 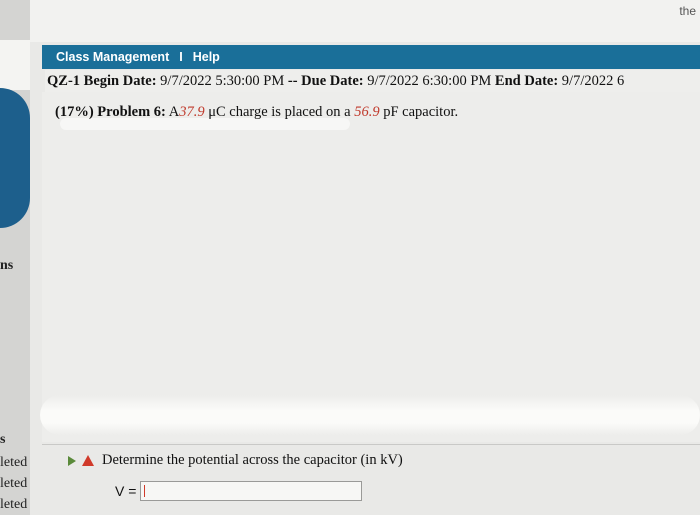 I want to click on problem-percent: (17%), so click(x=74, y=112).